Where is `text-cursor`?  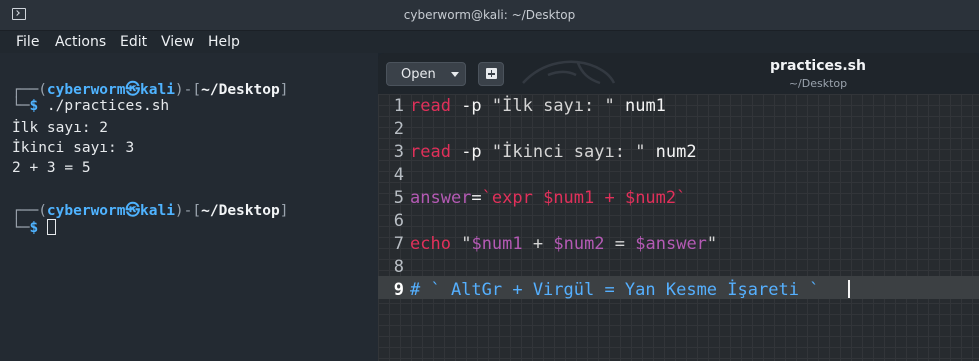
text-cursor is located at coordinates (849, 289).